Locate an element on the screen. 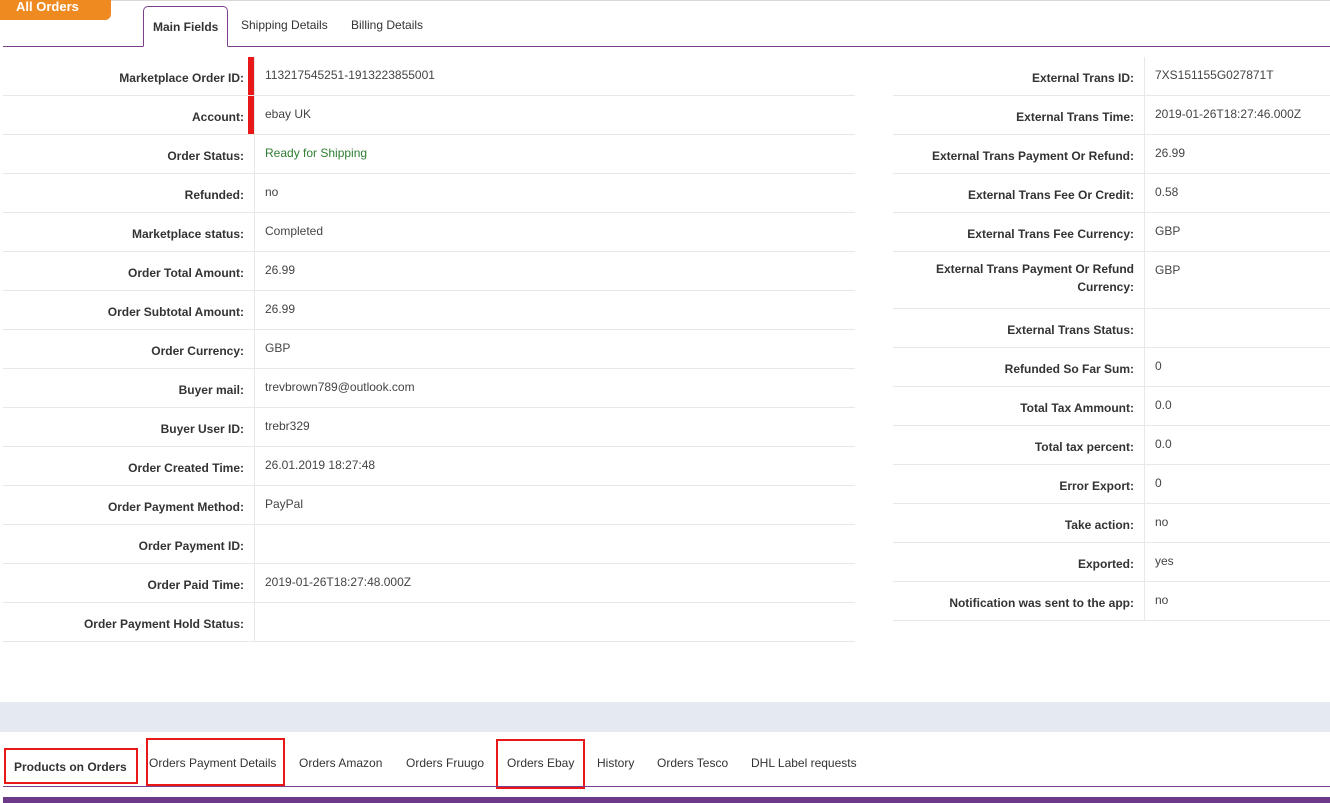  field-row-account: Account: ebay UK is located at coordinates (429, 115).